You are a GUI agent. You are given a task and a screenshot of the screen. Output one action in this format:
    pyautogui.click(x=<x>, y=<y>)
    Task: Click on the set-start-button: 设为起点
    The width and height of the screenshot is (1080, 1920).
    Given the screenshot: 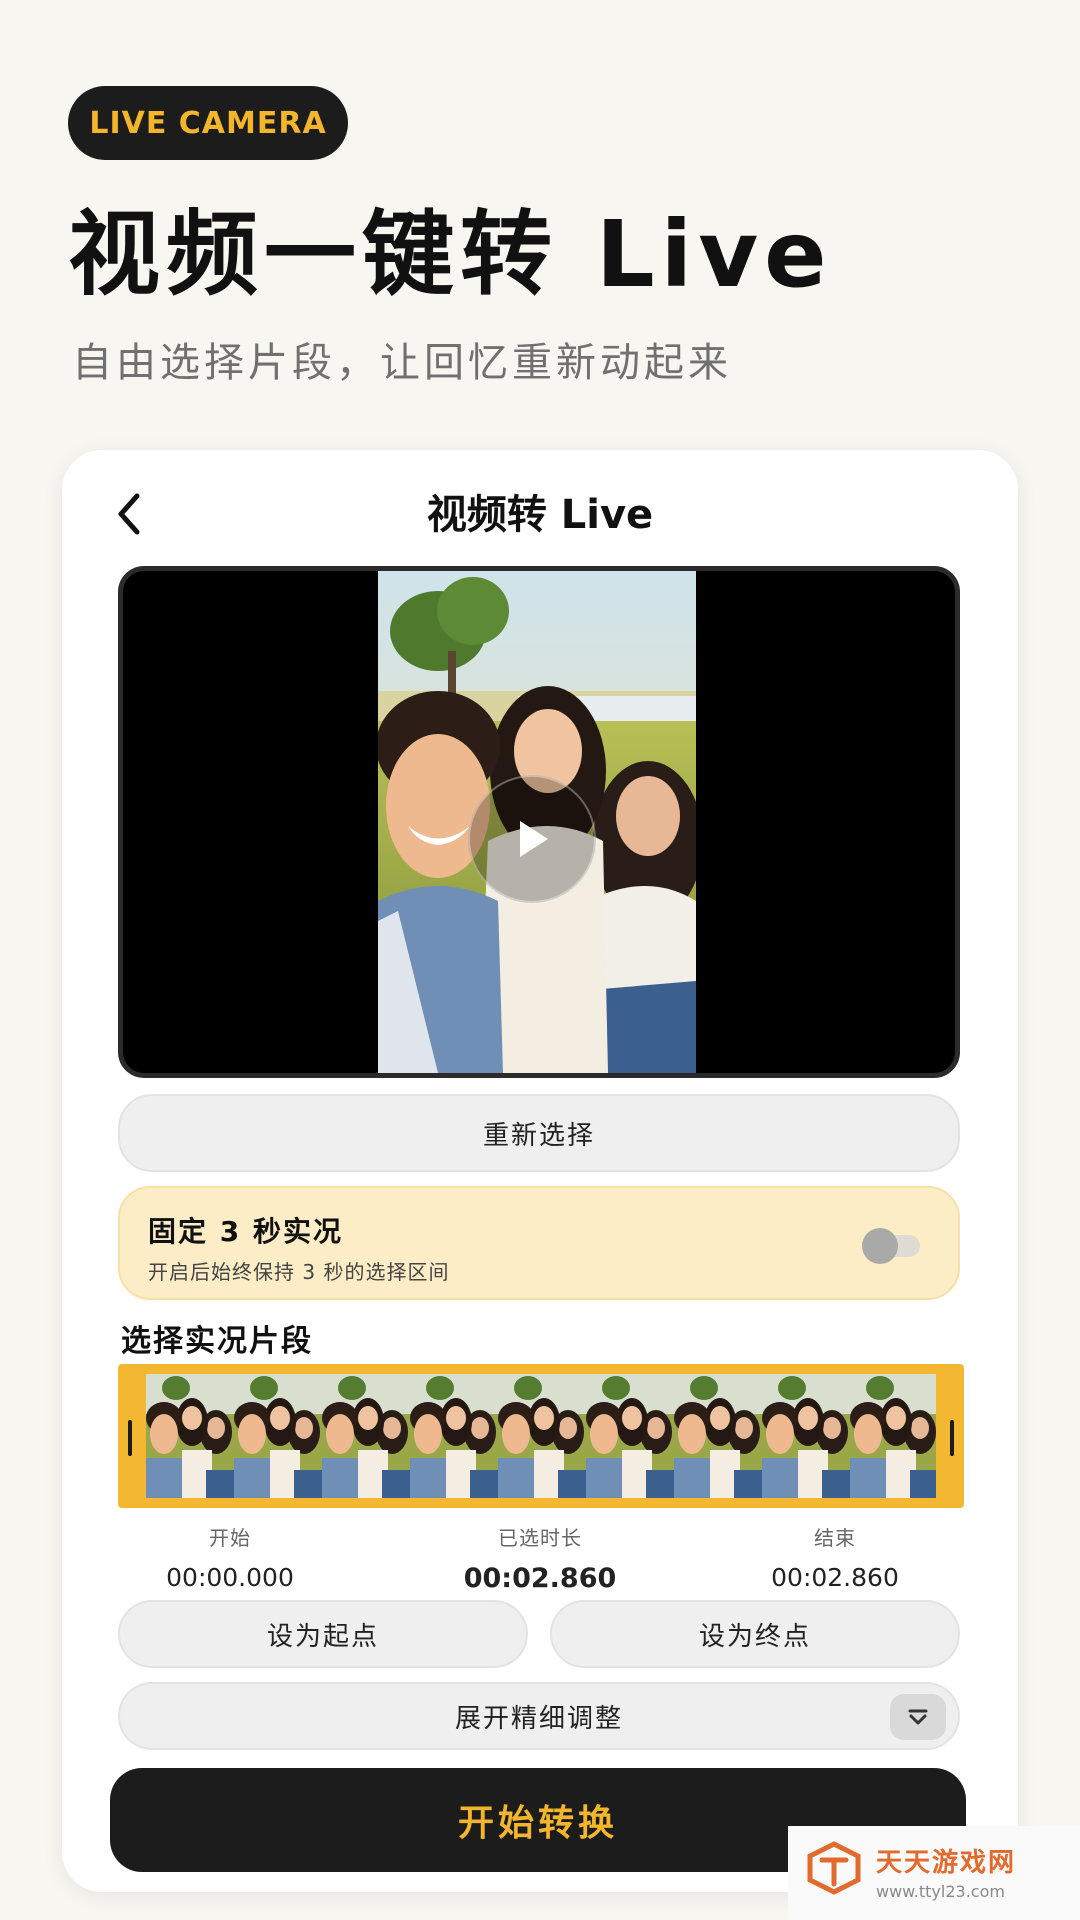 What is the action you would take?
    pyautogui.click(x=323, y=1634)
    